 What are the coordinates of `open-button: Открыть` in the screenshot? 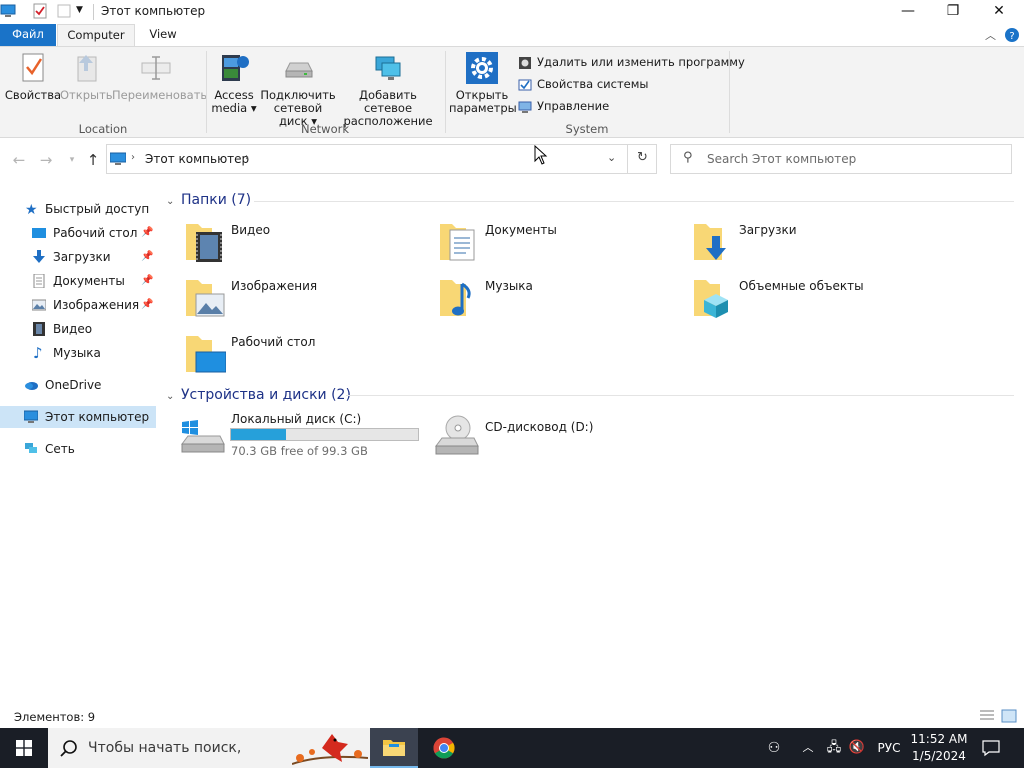 It's located at (86, 76).